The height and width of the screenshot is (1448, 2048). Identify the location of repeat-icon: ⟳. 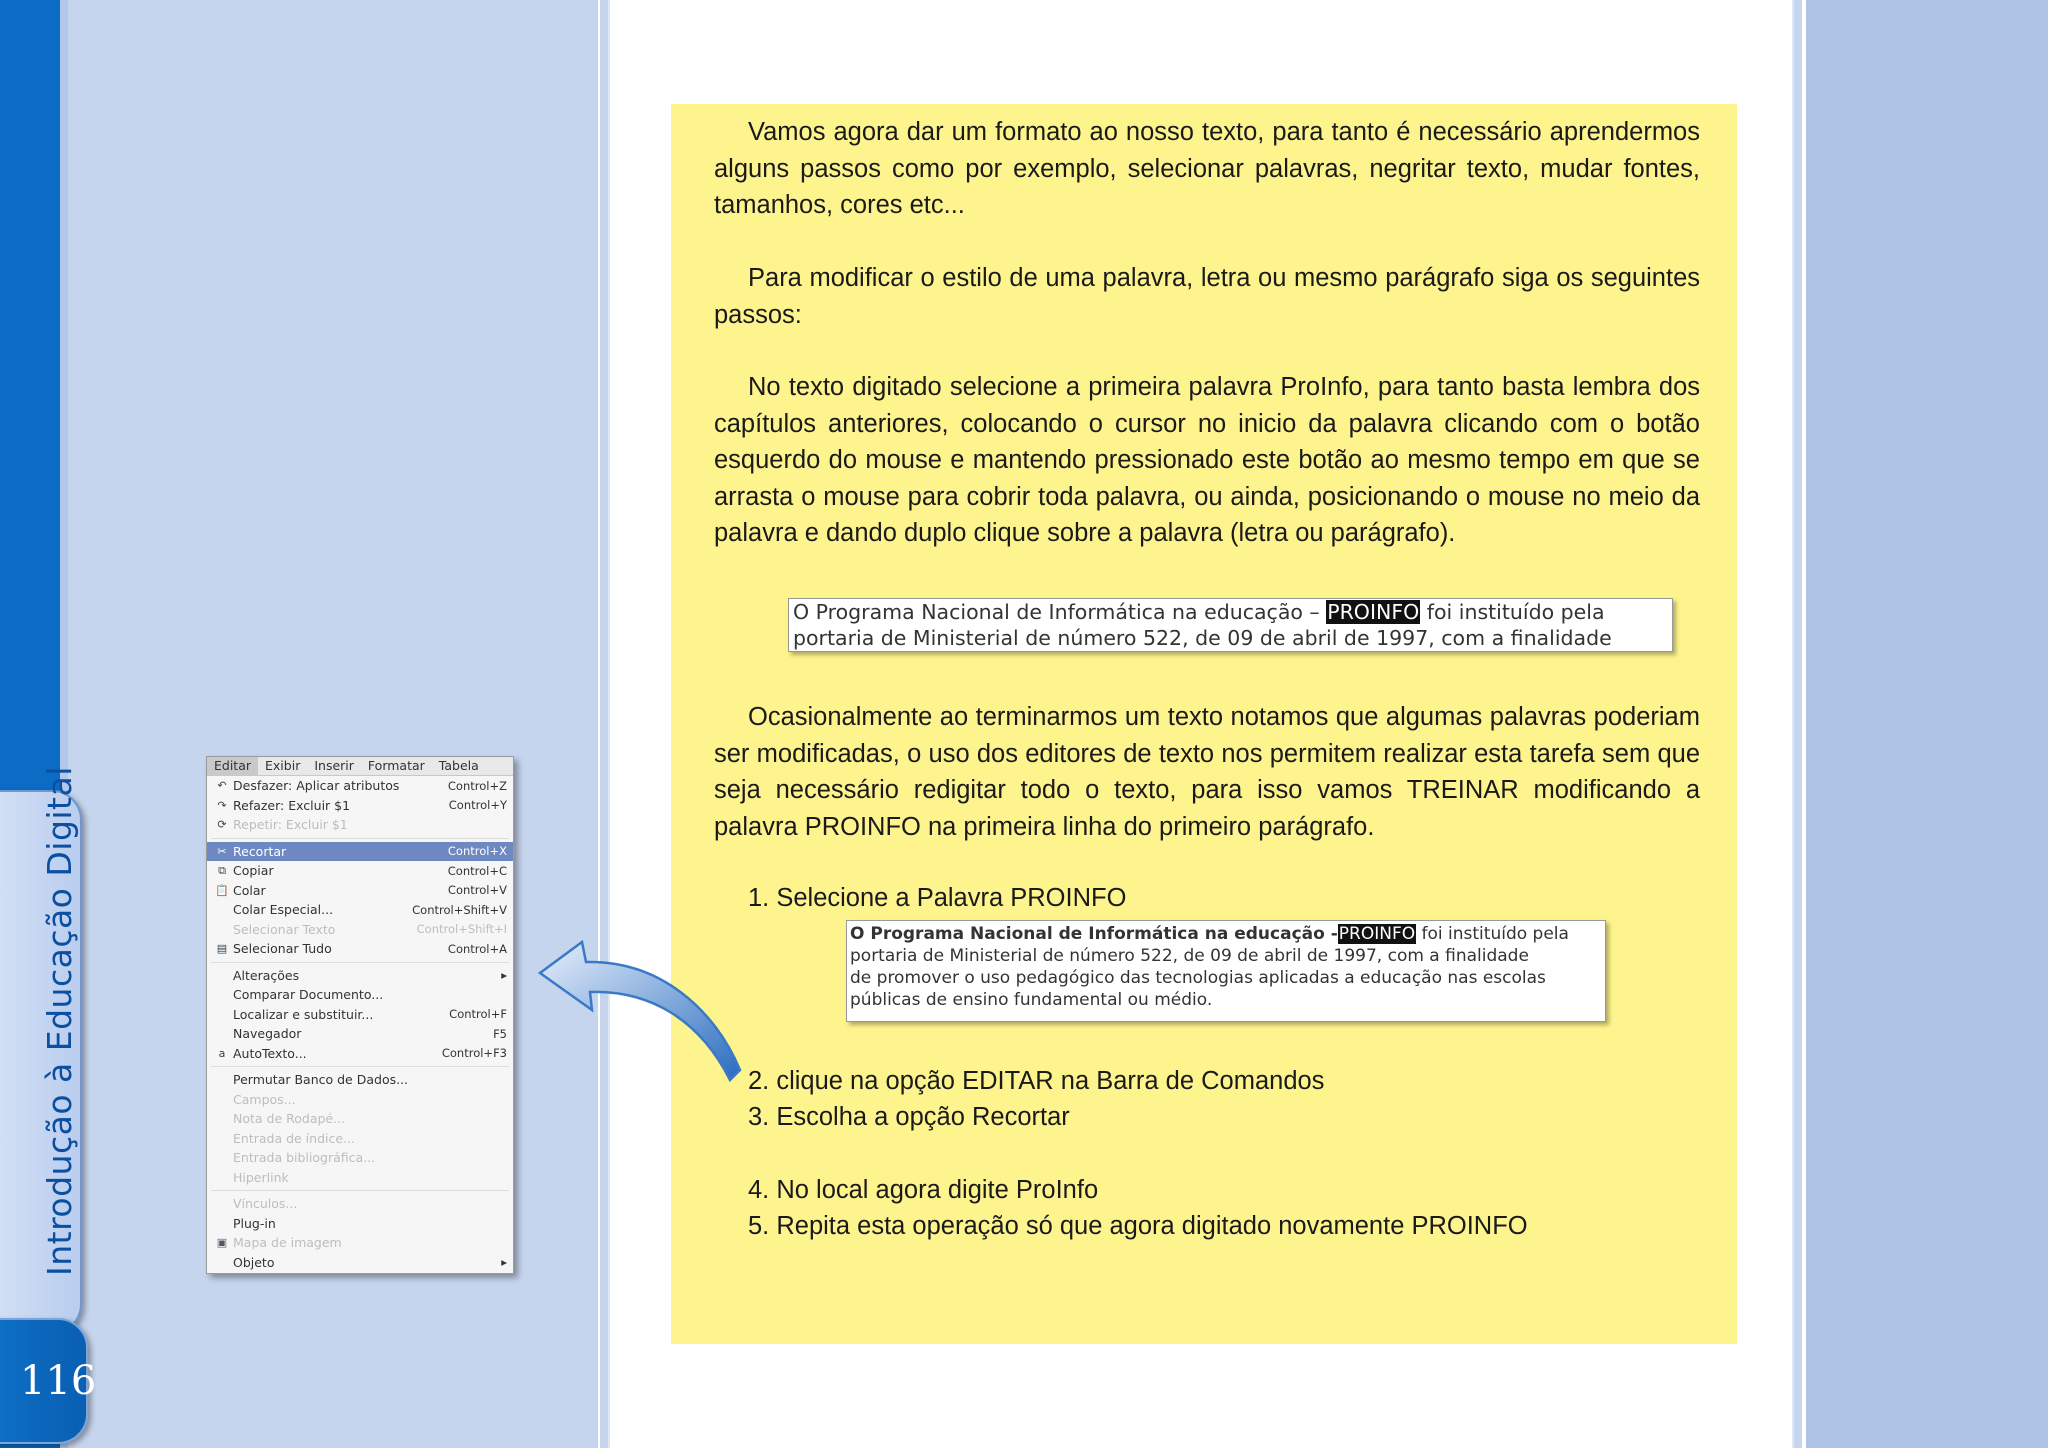
(222, 825).